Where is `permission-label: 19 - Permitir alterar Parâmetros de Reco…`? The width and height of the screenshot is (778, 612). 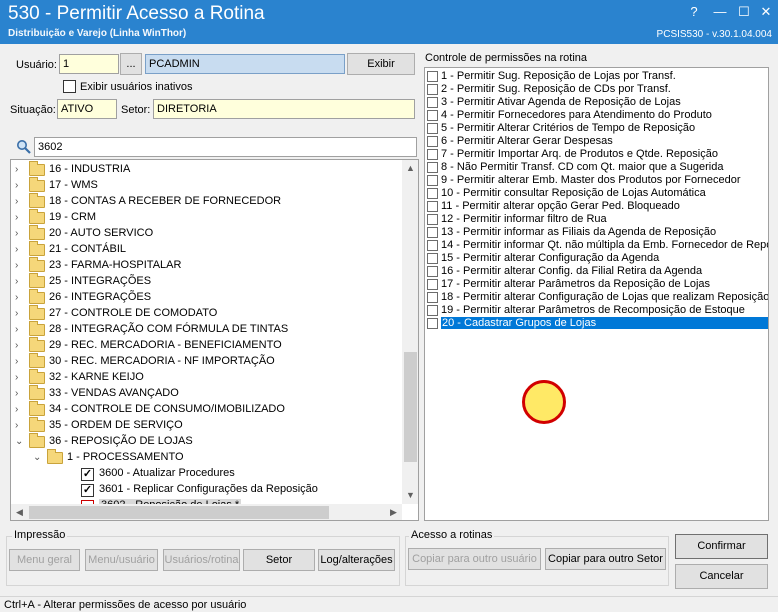 permission-label: 19 - Permitir alterar Parâmetros de Reco… is located at coordinates (593, 310).